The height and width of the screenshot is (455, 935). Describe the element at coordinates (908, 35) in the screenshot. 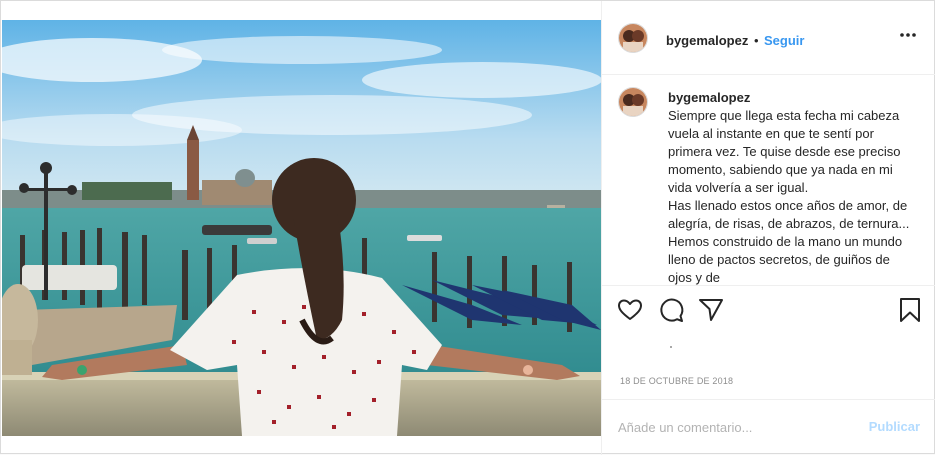

I see `more-horizontal-icon` at that location.